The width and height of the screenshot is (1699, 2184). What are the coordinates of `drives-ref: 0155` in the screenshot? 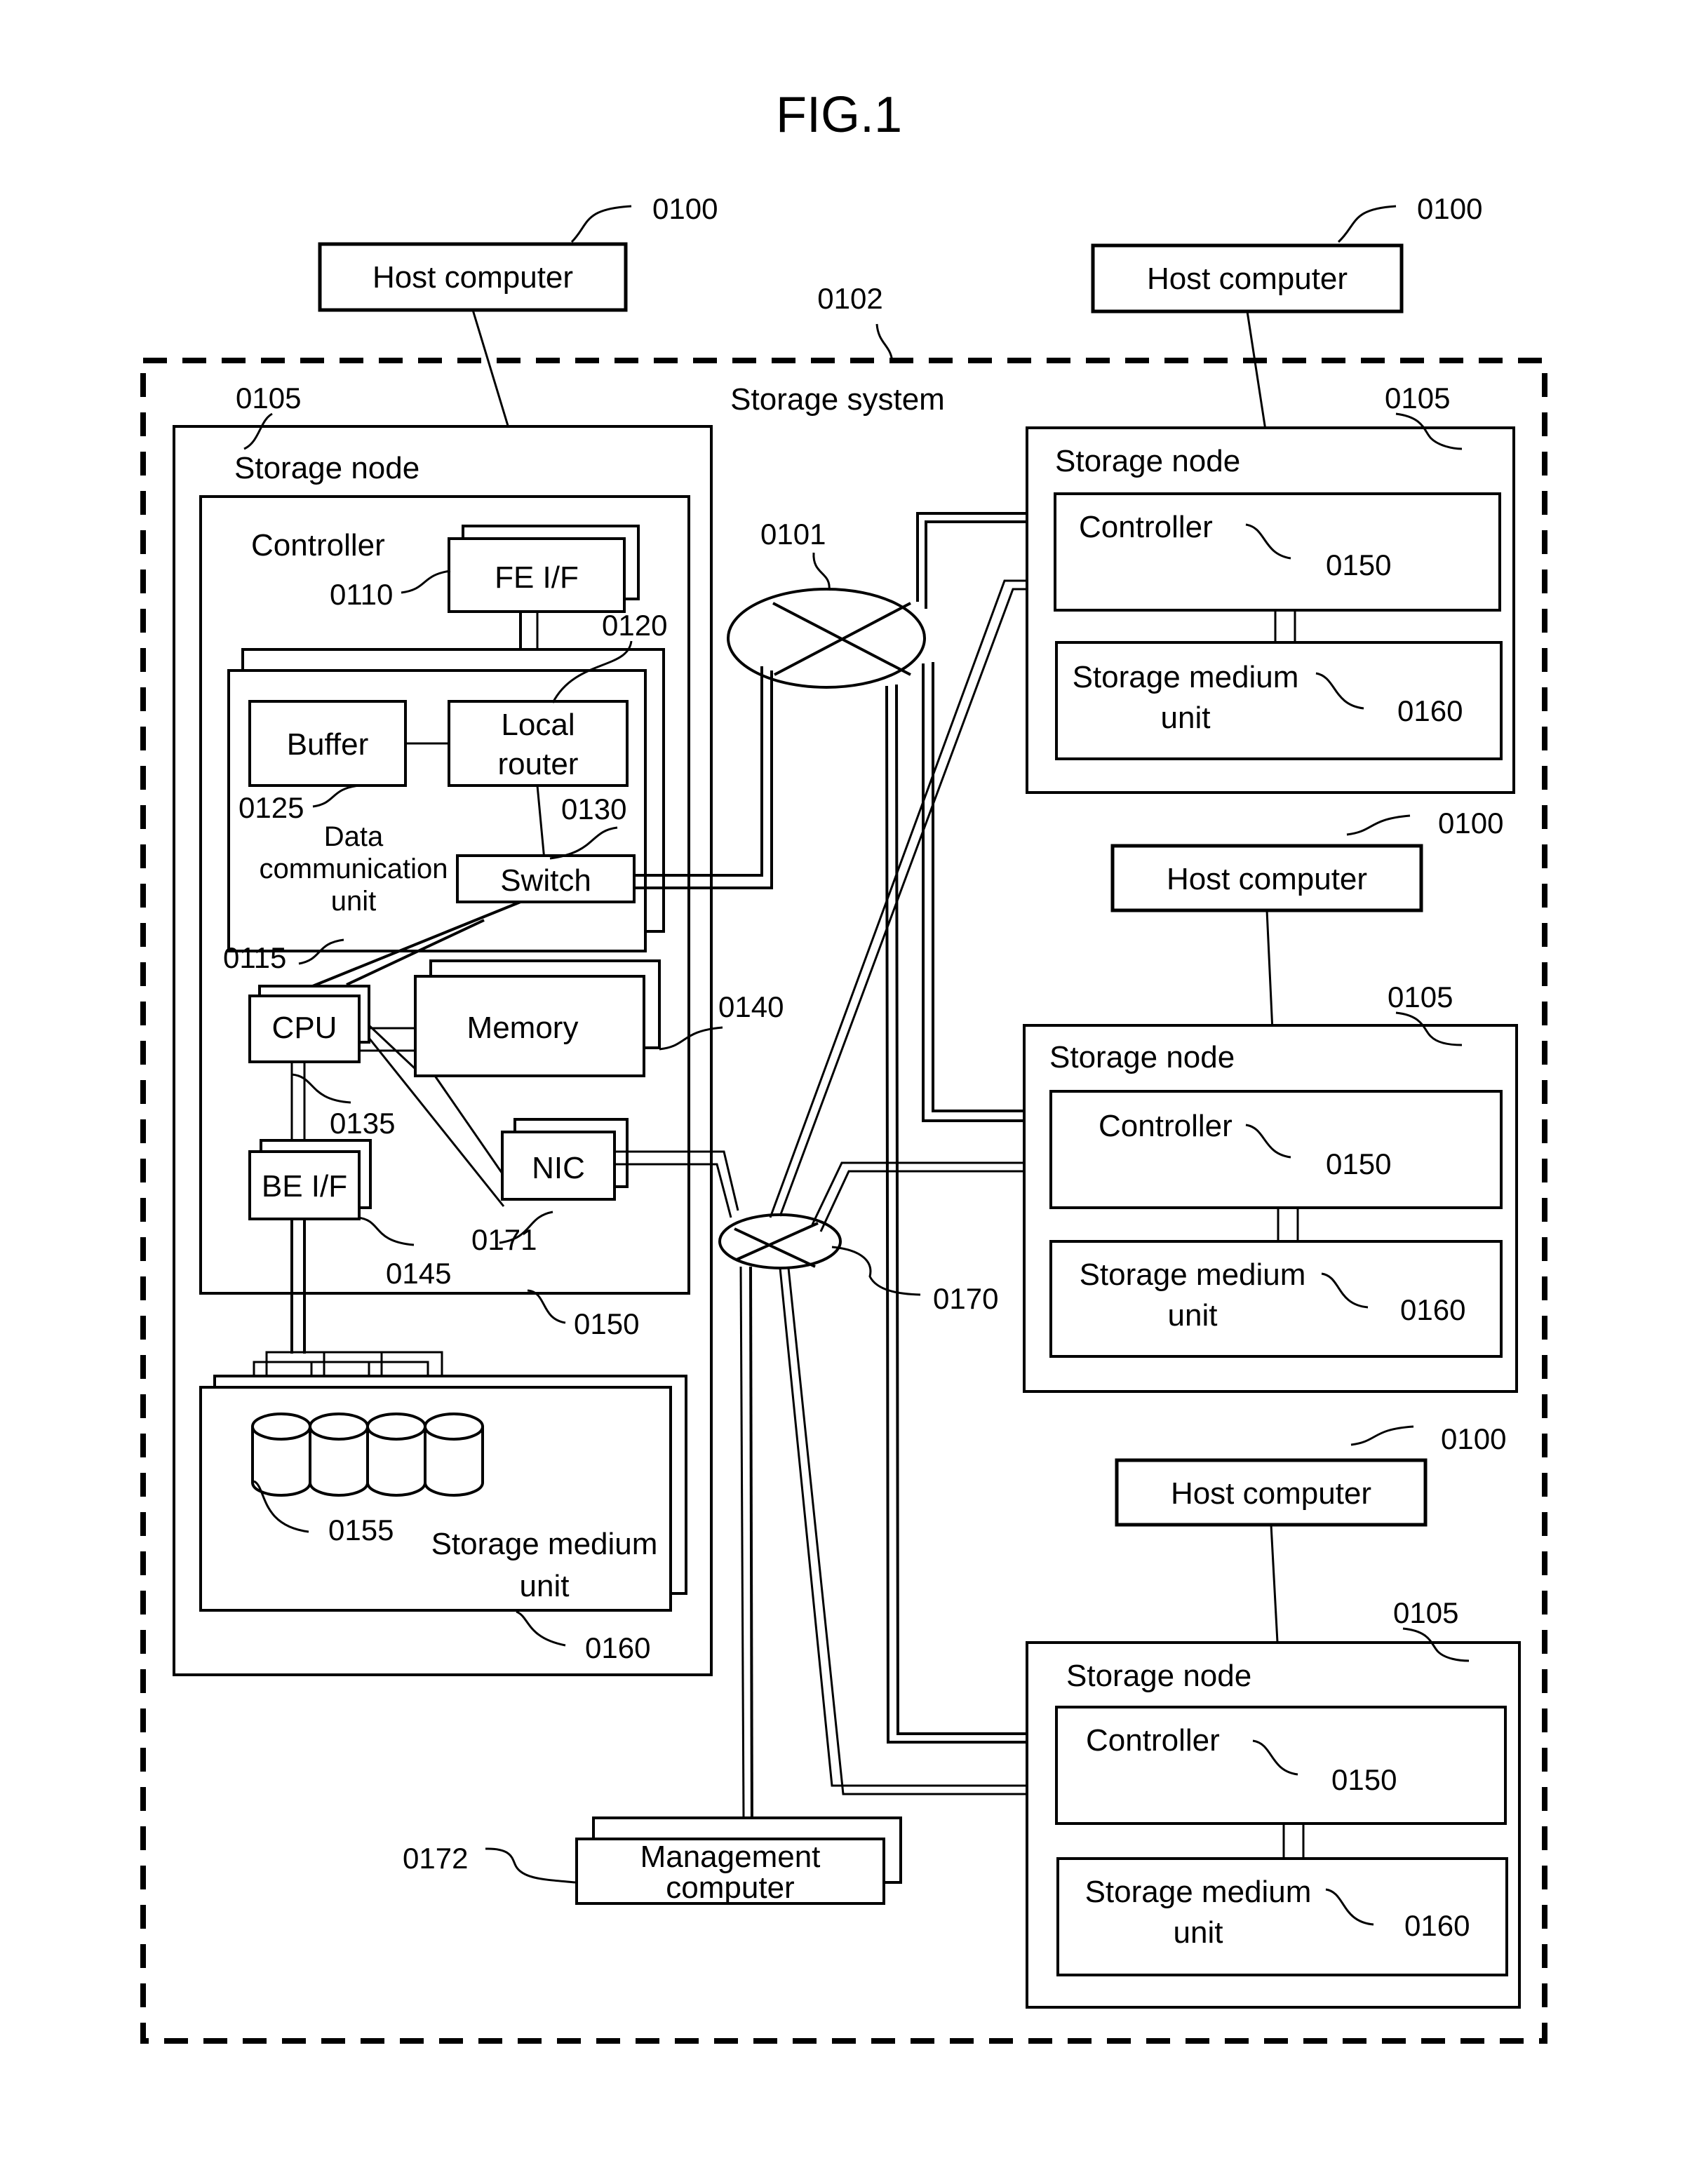 It's located at (361, 1530).